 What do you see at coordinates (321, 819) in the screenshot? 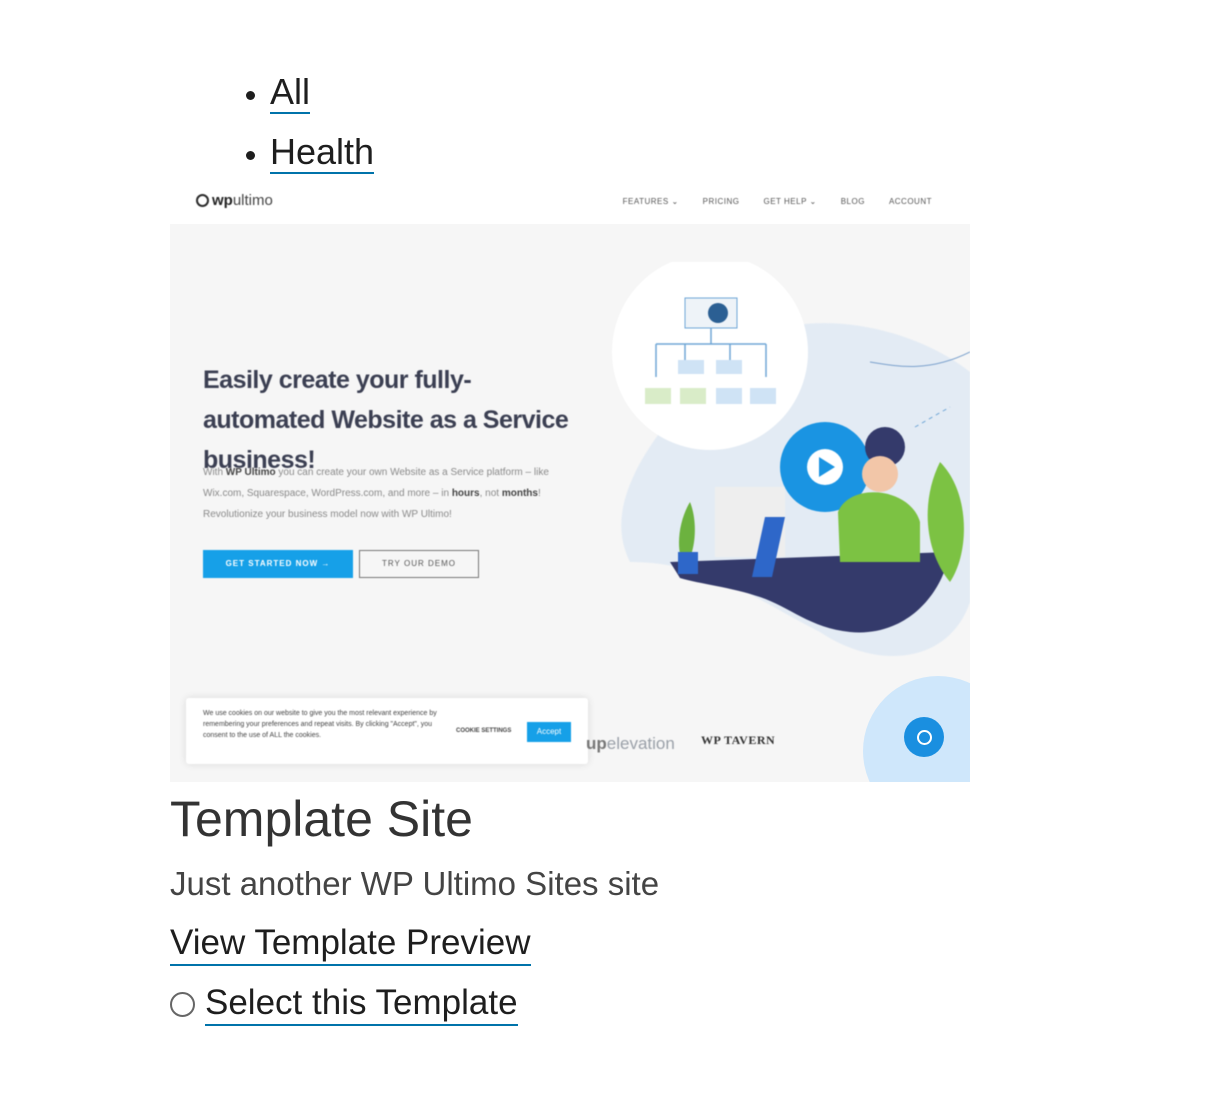
I see `template-title: Template Site` at bounding box center [321, 819].